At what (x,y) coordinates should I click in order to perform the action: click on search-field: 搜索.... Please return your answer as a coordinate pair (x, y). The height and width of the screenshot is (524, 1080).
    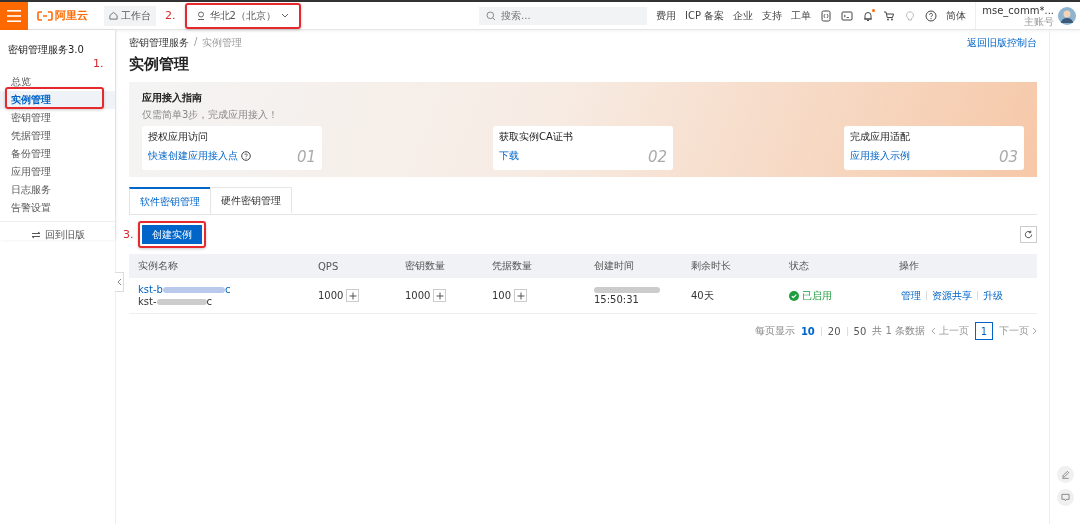
    Looking at the image, I should click on (563, 15).